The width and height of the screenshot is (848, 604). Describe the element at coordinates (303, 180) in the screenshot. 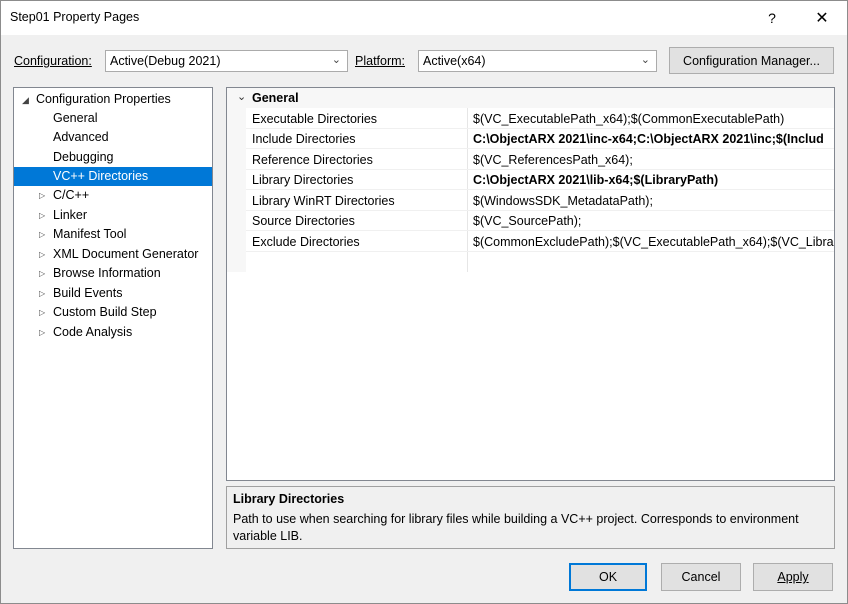

I see `property-name: Library Directories` at that location.